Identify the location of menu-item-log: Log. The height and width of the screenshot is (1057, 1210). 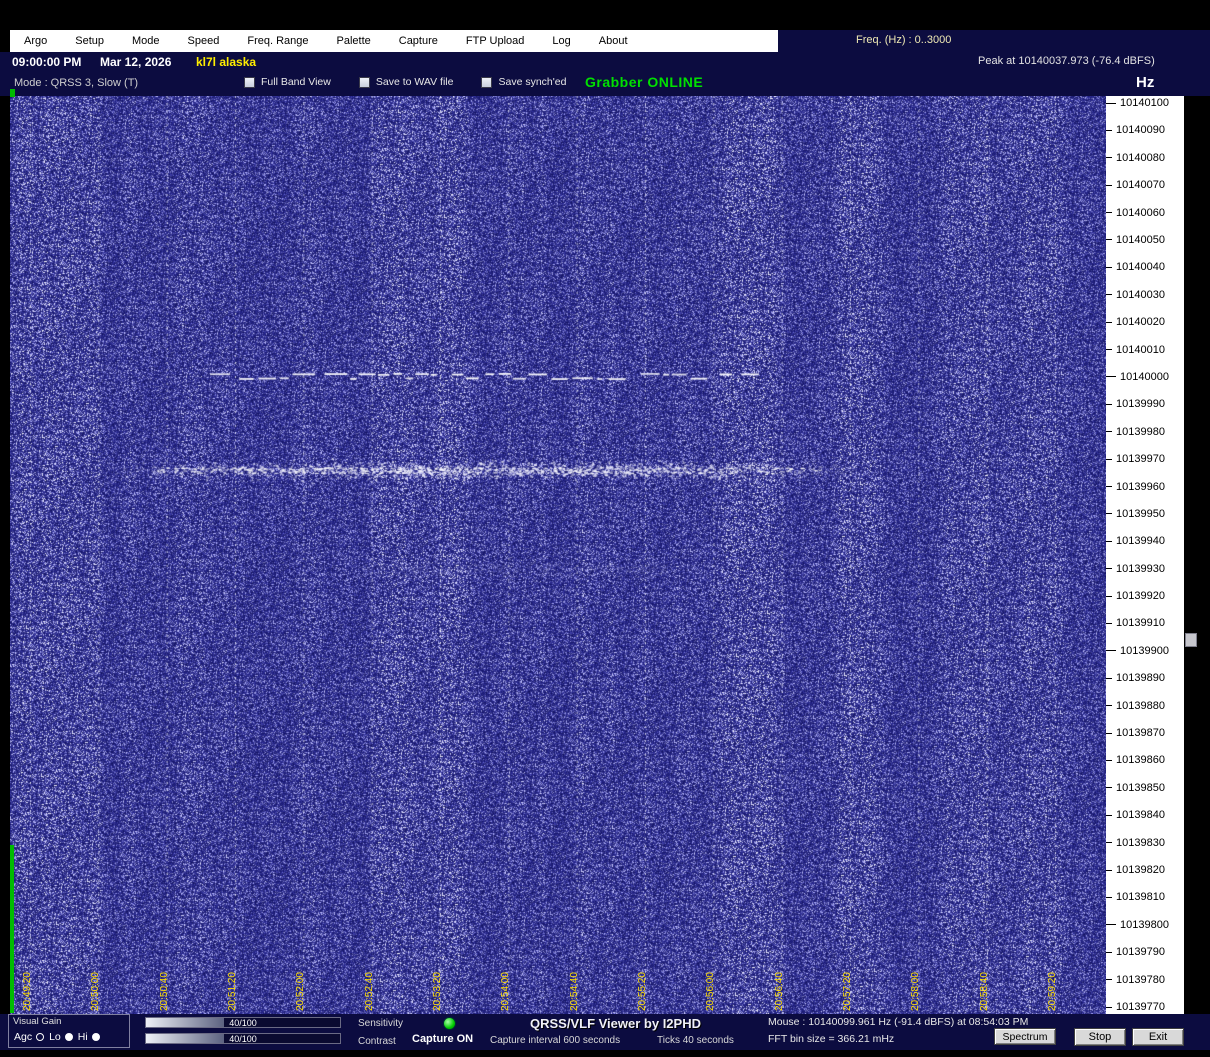
(561, 41).